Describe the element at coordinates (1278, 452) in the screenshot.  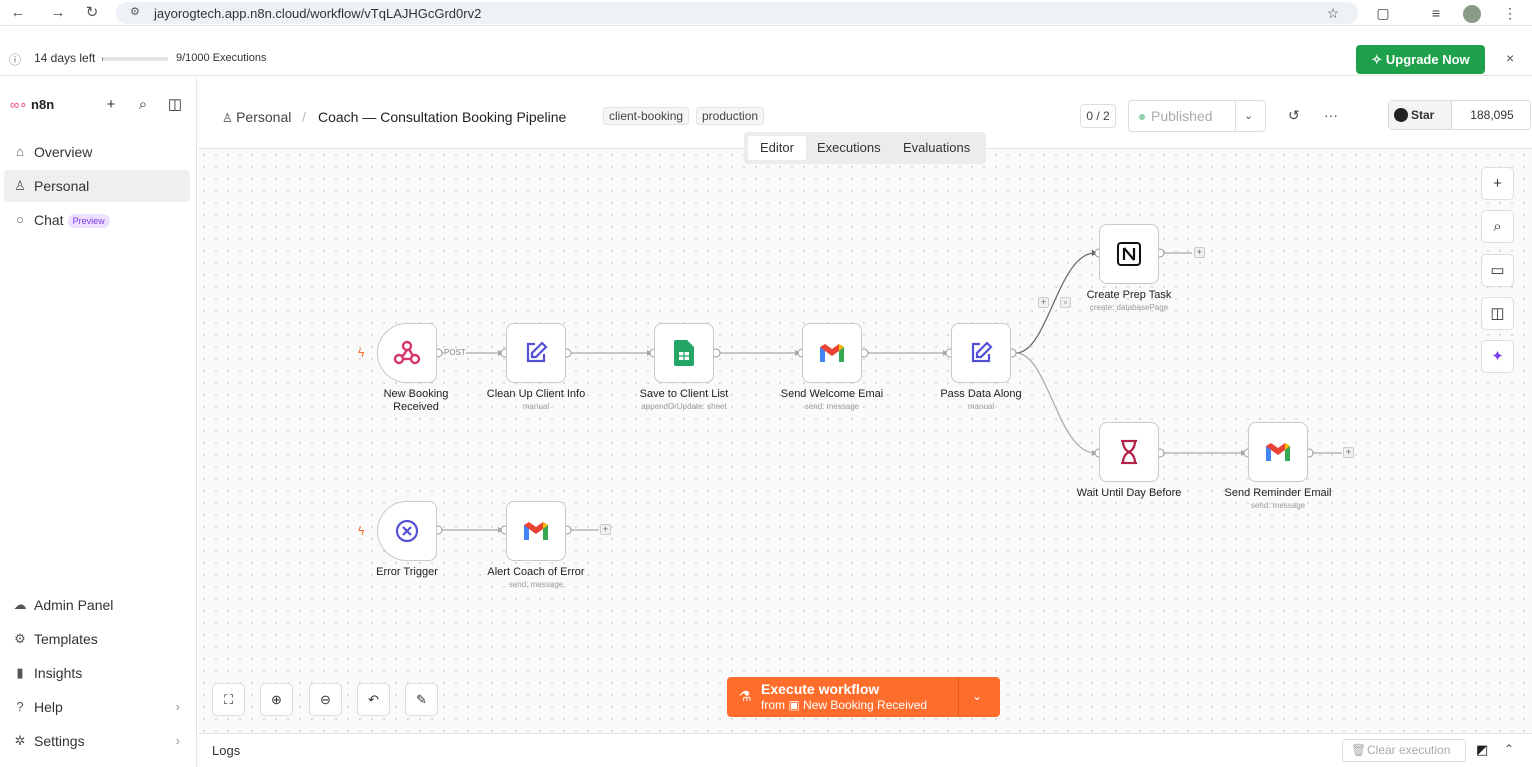
I see `node-send-reminder-email` at that location.